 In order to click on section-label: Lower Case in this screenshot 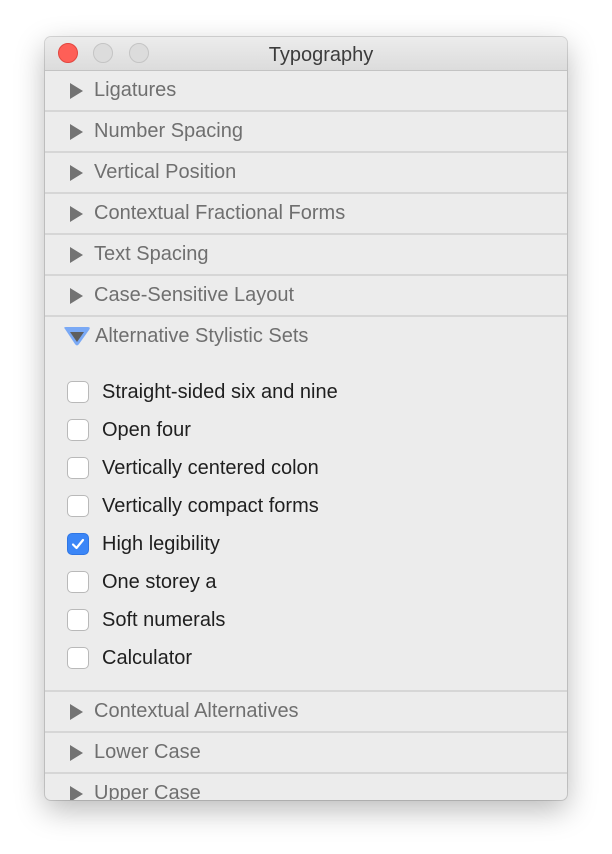, I will do `click(147, 752)`.